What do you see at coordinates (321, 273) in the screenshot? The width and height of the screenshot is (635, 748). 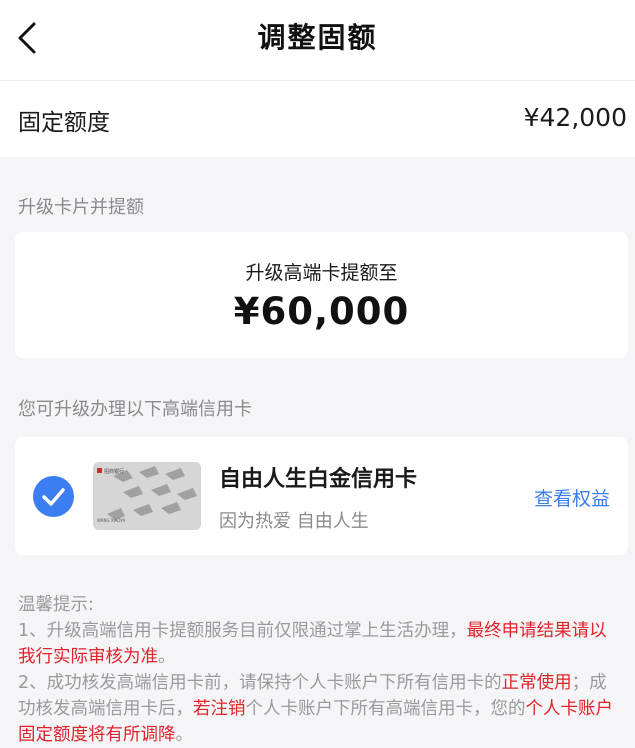 I see `upgrade-card-subtitle: 升级高端卡提额至` at bounding box center [321, 273].